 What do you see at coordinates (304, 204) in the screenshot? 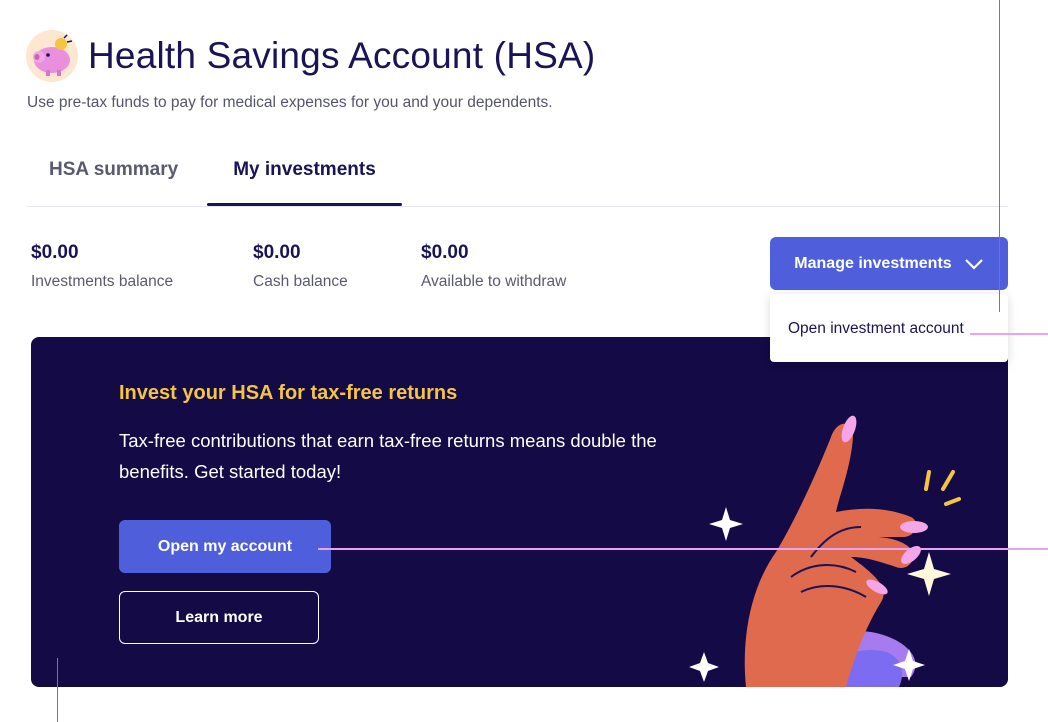
I see `active-tab-underline` at bounding box center [304, 204].